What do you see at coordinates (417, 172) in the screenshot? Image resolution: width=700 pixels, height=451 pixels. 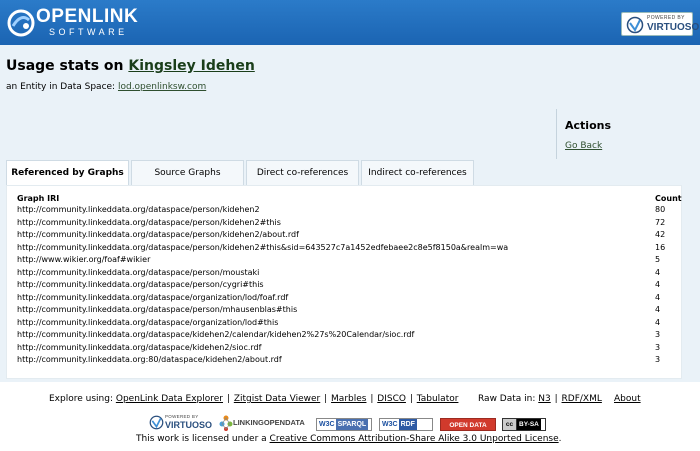 I see `tab-indirect-co-references: Indirect co-references` at bounding box center [417, 172].